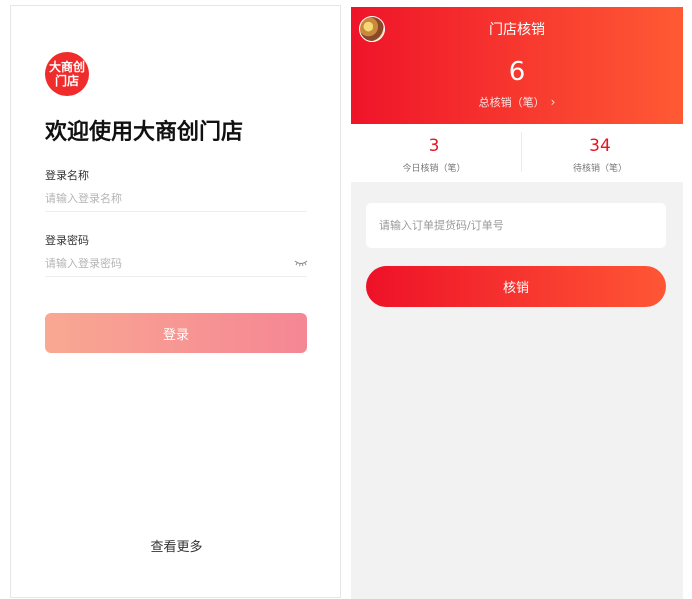 Image resolution: width=692 pixels, height=599 pixels. What do you see at coordinates (517, 72) in the screenshot?
I see `total-verified-count: 6` at bounding box center [517, 72].